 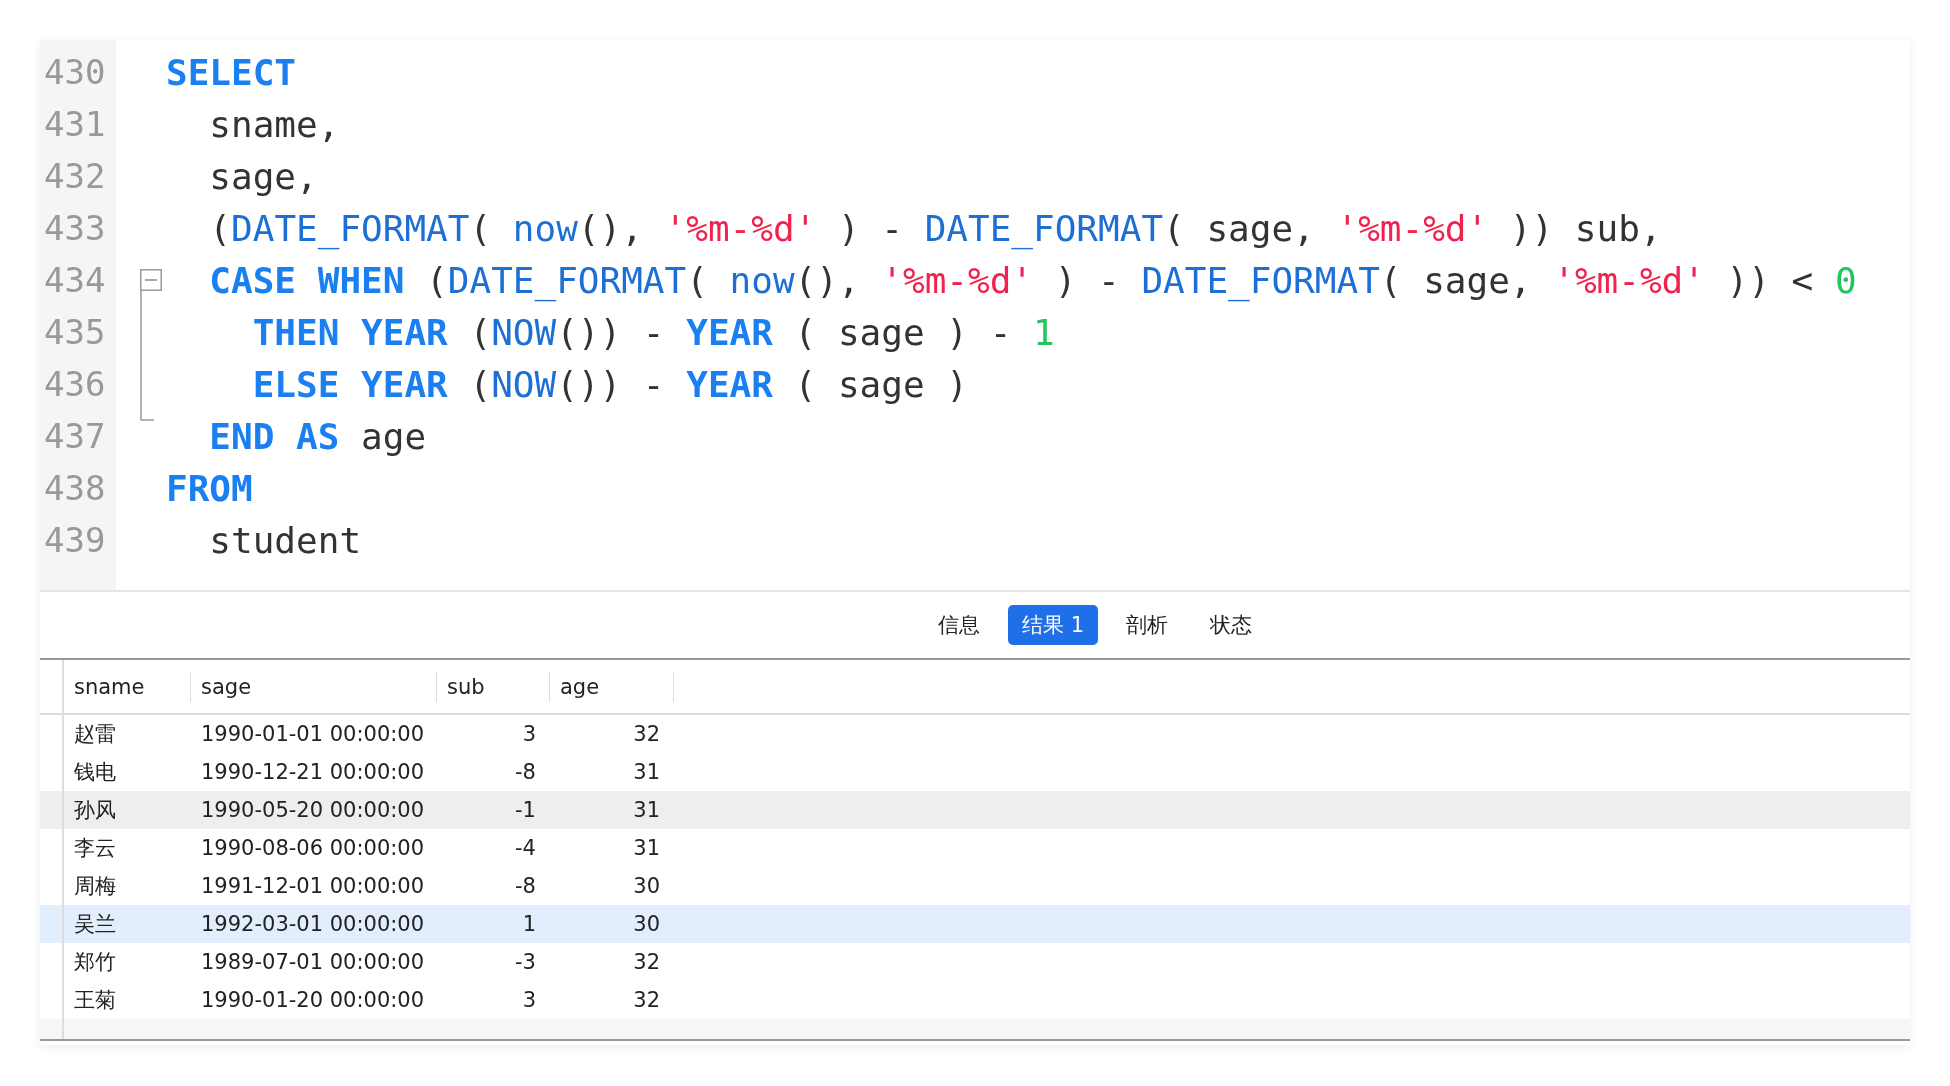 What do you see at coordinates (525, 848) in the screenshot?
I see `table-cell: -4` at bounding box center [525, 848].